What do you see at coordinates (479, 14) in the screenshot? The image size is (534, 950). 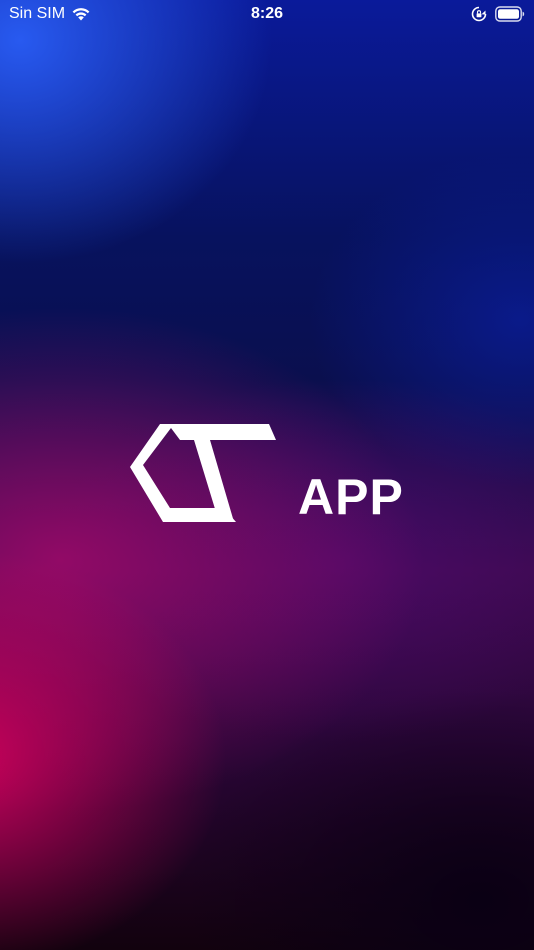 I see `orientation-lock-icon` at bounding box center [479, 14].